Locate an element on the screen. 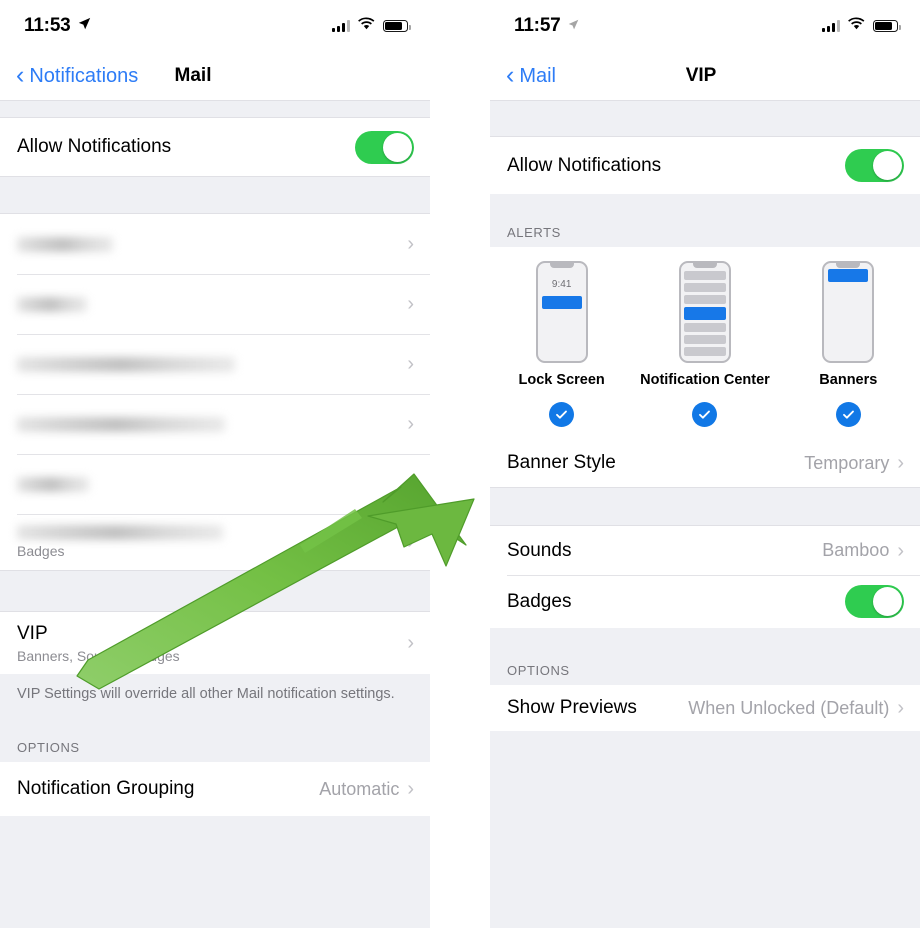 The height and width of the screenshot is (928, 920). status-time: 11:53 is located at coordinates (47, 25).